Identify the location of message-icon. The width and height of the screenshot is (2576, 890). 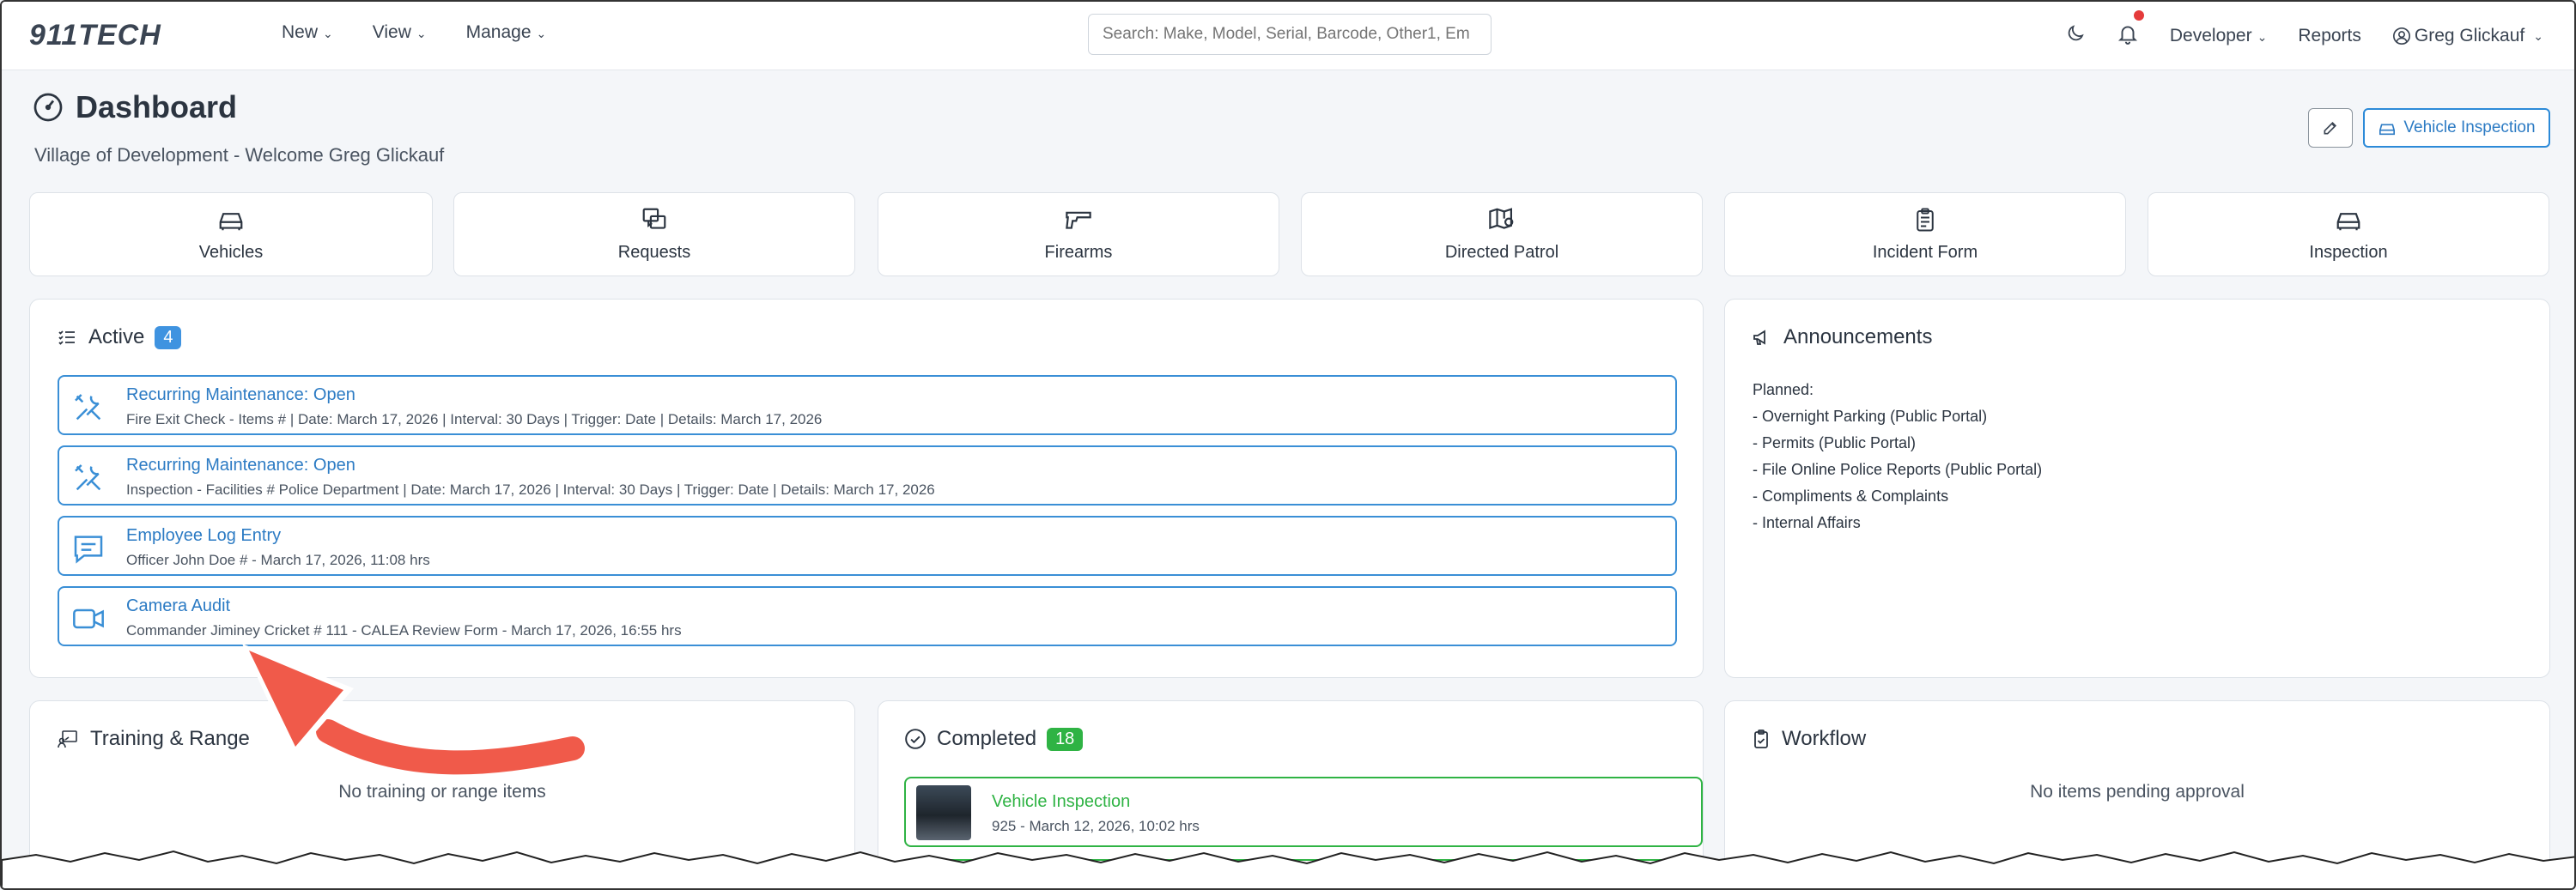
(88, 550).